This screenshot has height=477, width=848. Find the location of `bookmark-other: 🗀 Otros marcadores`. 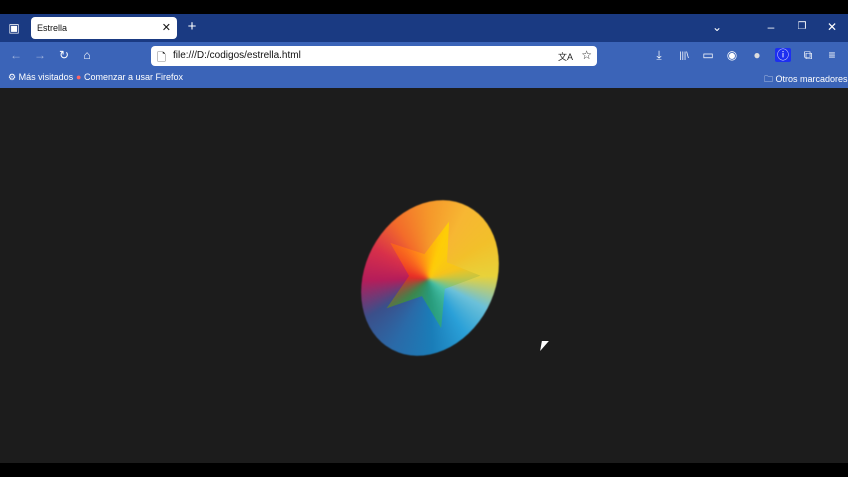

bookmark-other: 🗀 Otros marcadores is located at coordinates (806, 80).